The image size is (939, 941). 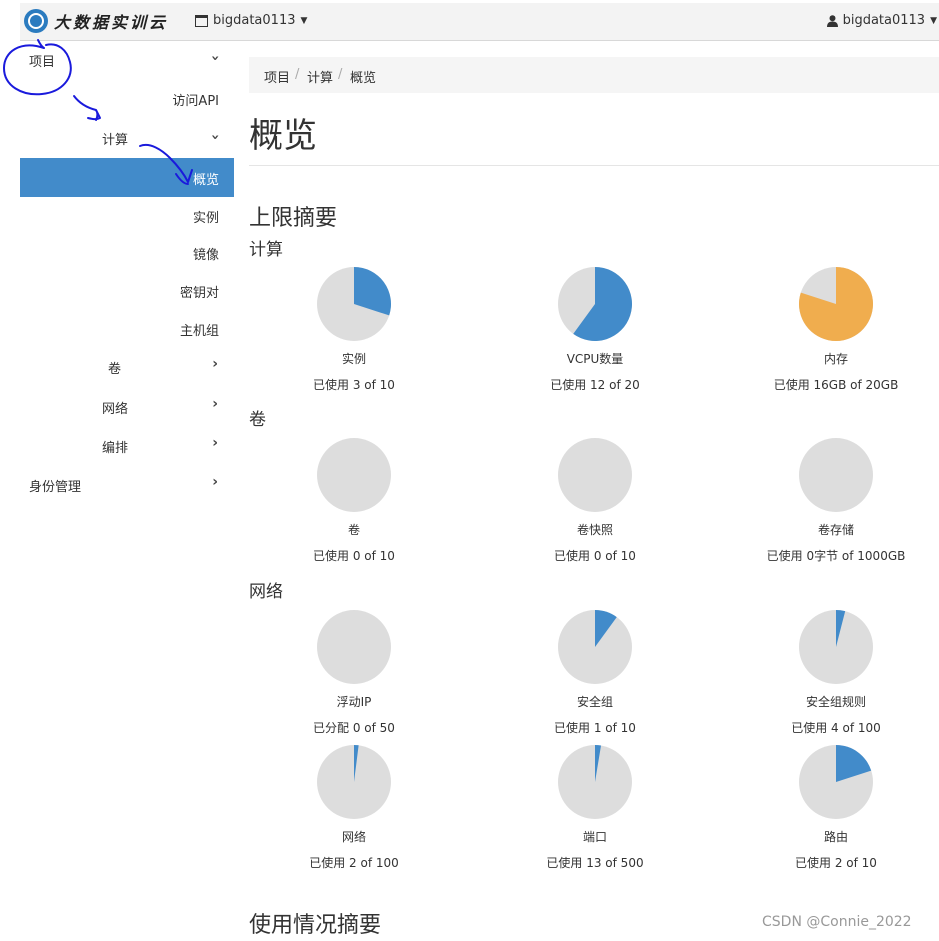 I want to click on sidebar-item-project: 项目 ›, so click(x=127, y=61).